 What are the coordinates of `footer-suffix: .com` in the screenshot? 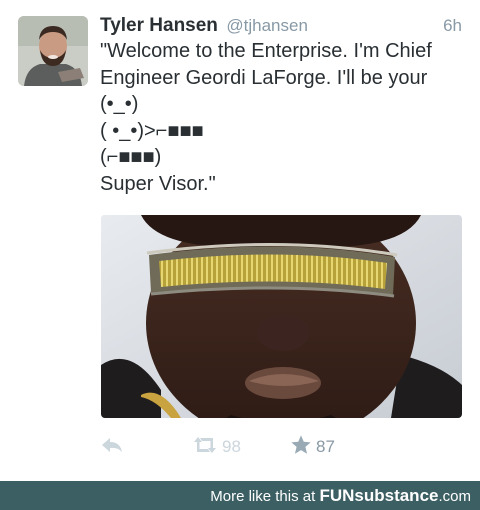 It's located at (454, 496).